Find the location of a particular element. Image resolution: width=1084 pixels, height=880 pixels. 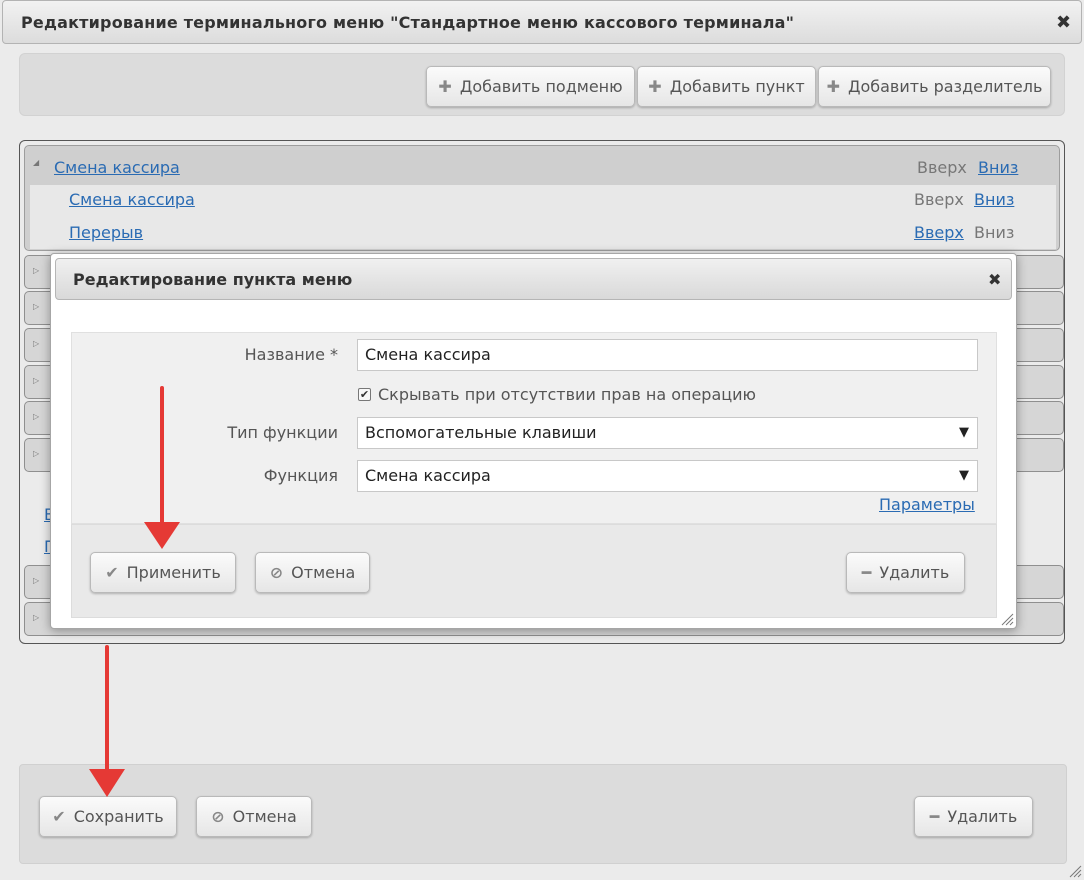

footer-cancel-button: ⊘ Отмена is located at coordinates (254, 816).